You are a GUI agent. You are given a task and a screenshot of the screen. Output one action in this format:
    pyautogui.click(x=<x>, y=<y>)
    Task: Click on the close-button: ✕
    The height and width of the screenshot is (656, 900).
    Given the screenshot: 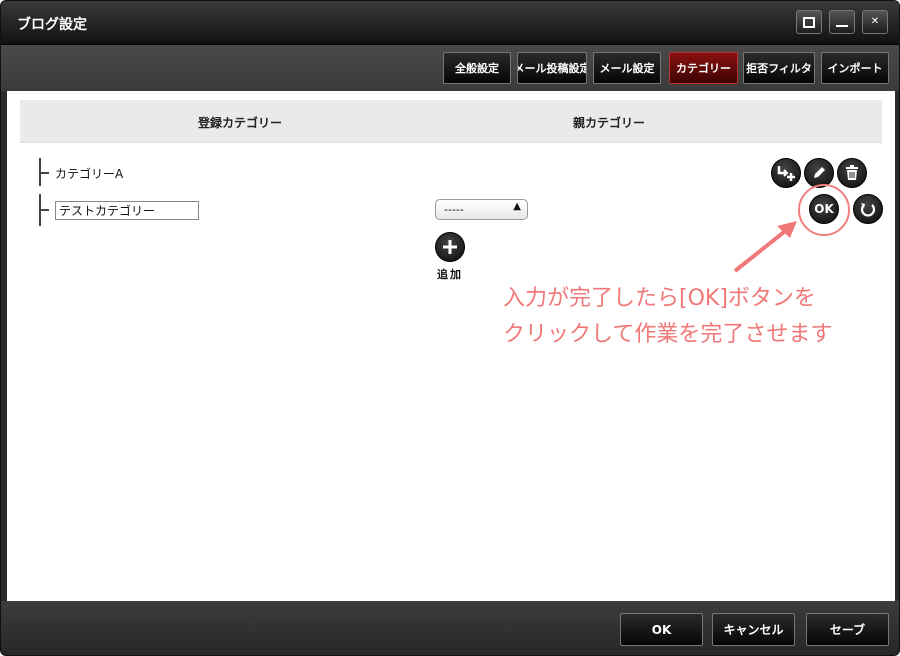 What is the action you would take?
    pyautogui.click(x=875, y=22)
    